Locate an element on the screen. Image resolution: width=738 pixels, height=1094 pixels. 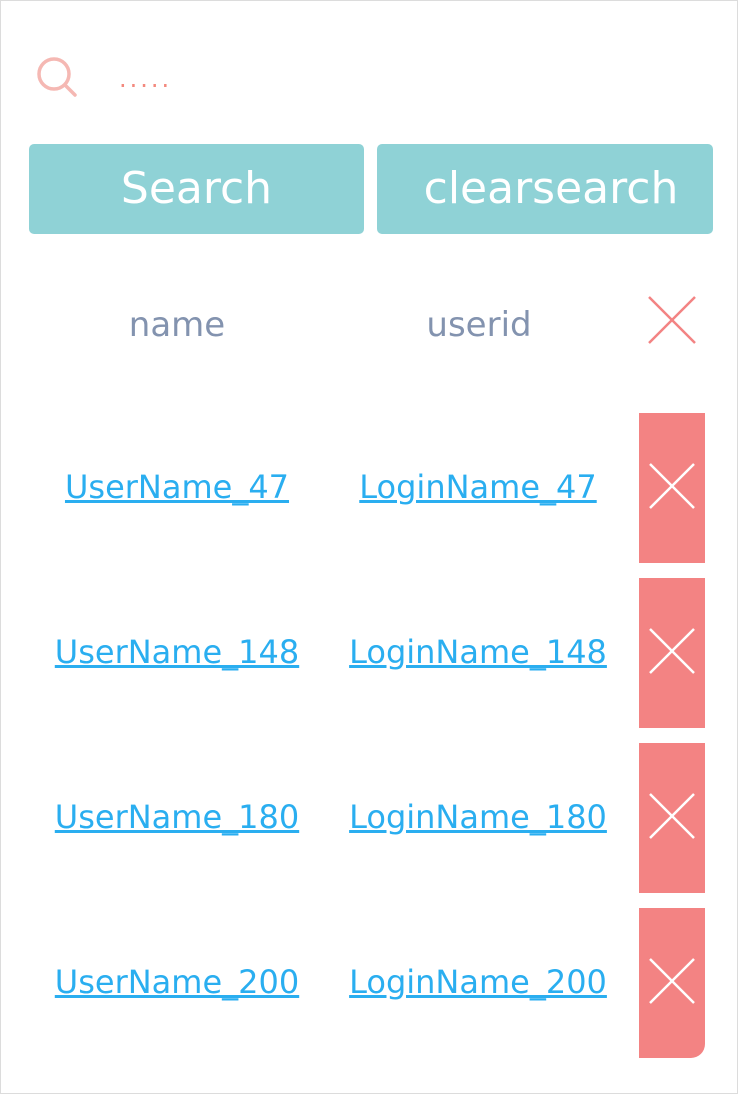
user-name-link: UserName_180 is located at coordinates (177, 817).